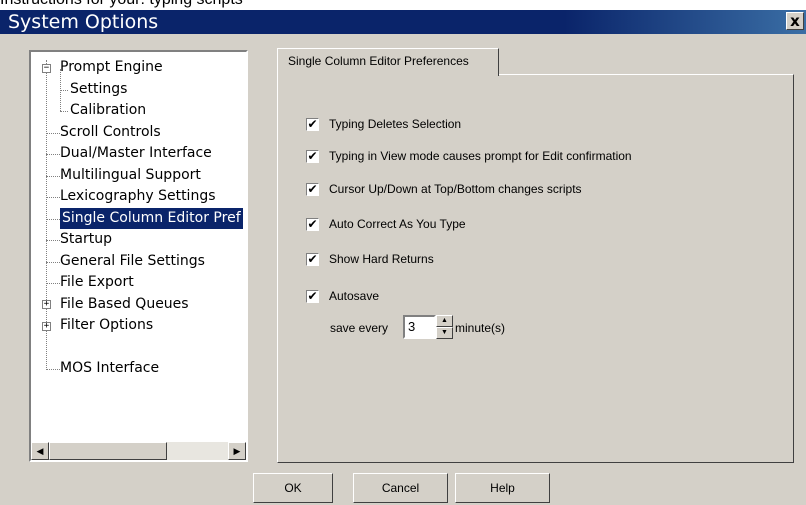 This screenshot has height=505, width=806. I want to click on close-button: x, so click(795, 21).